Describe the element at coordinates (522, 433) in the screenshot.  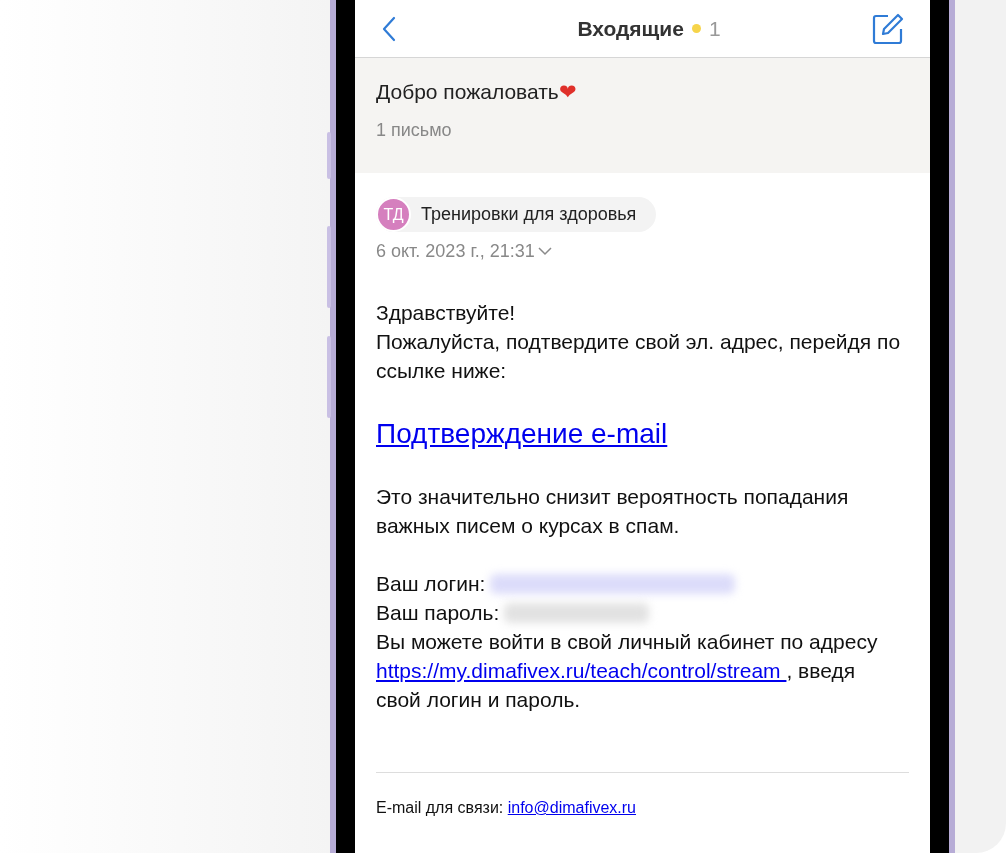
I see `confirm-link: Подтверждение e-mail` at that location.